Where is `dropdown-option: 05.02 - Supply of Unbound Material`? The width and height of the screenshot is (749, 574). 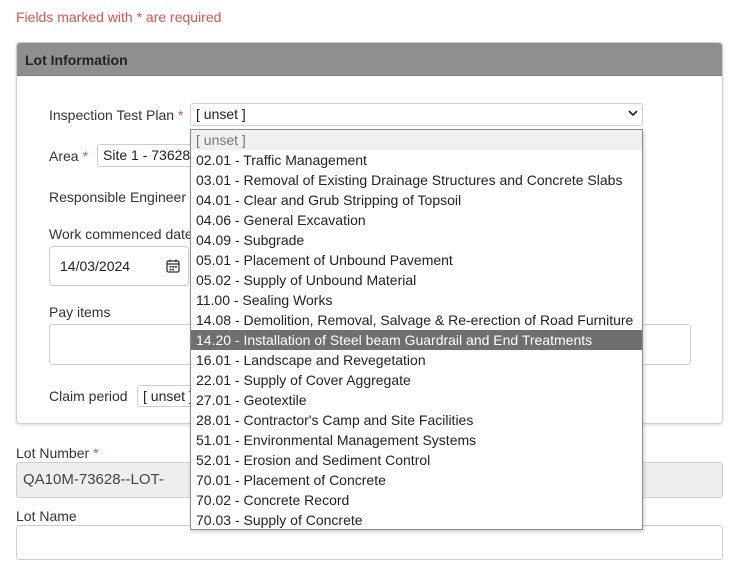 dropdown-option: 05.02 - Supply of Unbound Material is located at coordinates (416, 280).